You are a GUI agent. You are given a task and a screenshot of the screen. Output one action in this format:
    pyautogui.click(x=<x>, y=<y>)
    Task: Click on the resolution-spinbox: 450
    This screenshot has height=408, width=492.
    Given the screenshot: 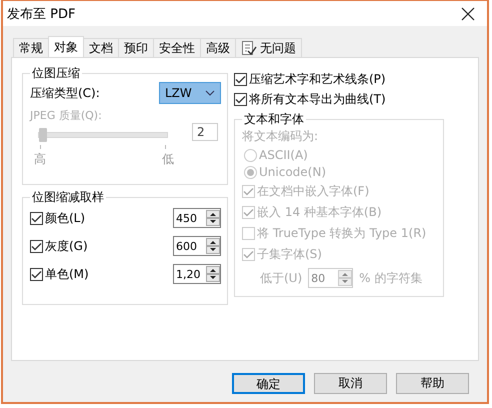 What is the action you would take?
    pyautogui.click(x=197, y=218)
    